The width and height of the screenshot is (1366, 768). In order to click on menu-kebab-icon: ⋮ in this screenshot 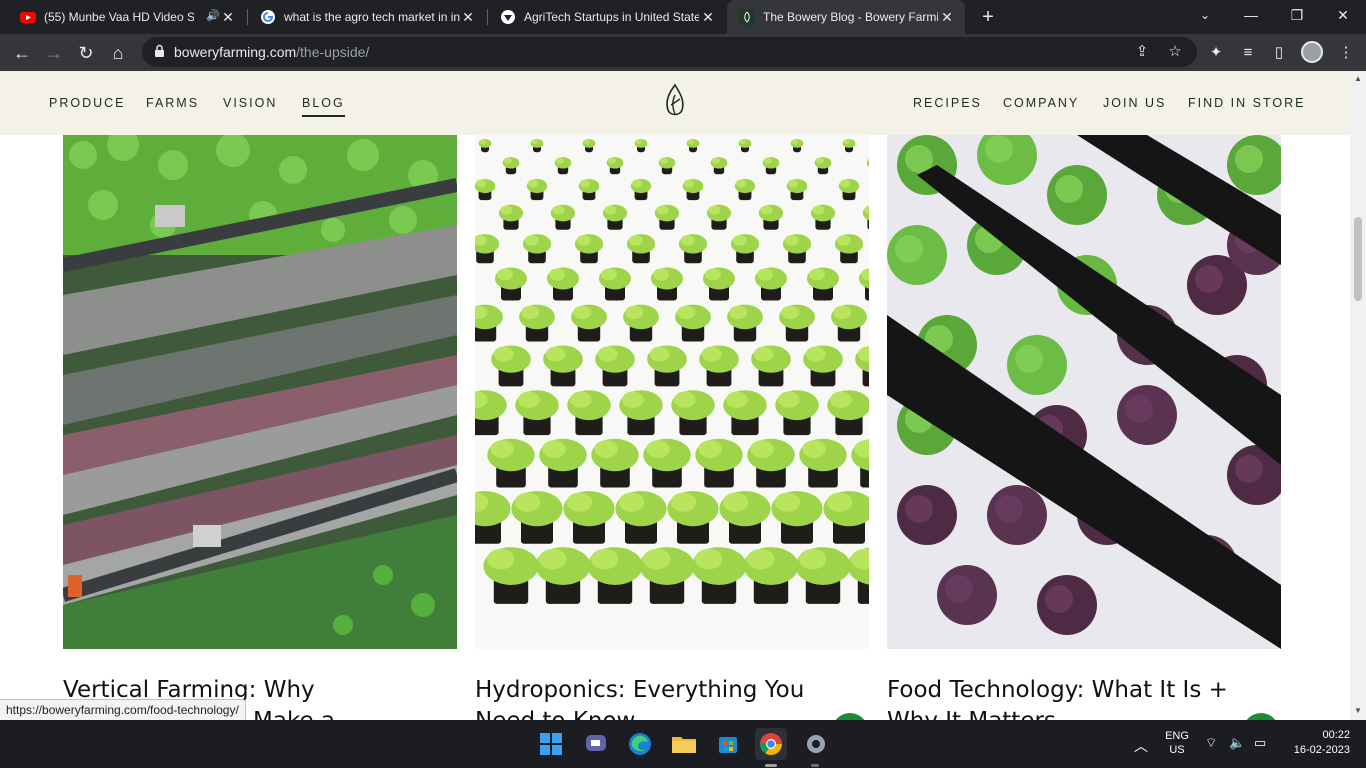, I will do `click(1346, 53)`.